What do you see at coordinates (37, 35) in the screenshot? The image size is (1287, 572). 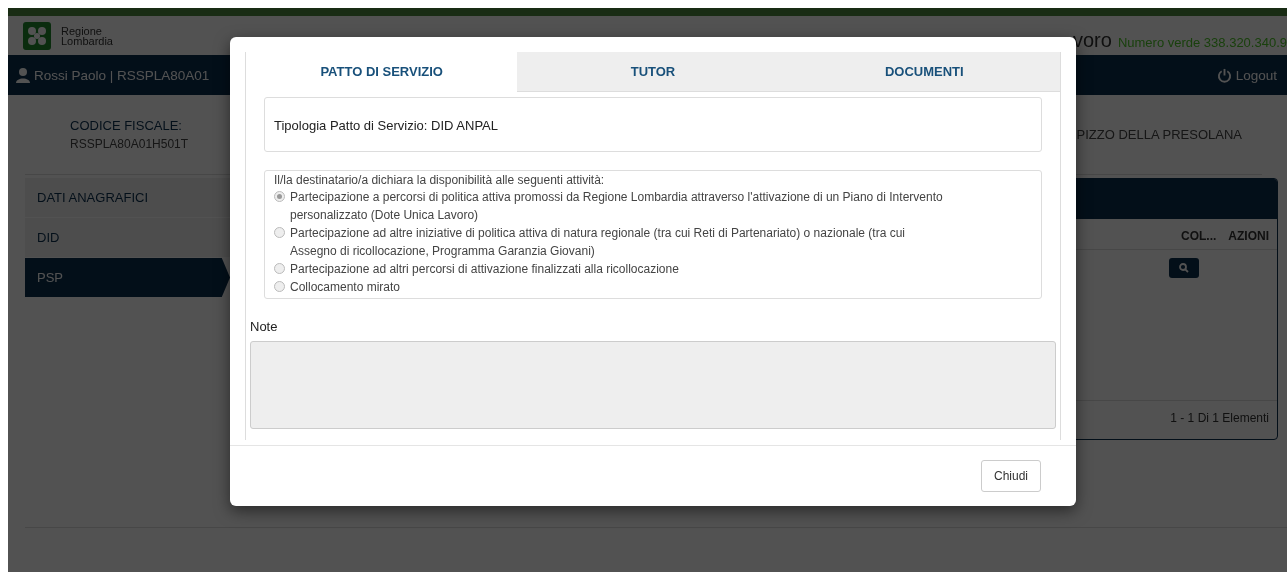 I see `logo-icon` at bounding box center [37, 35].